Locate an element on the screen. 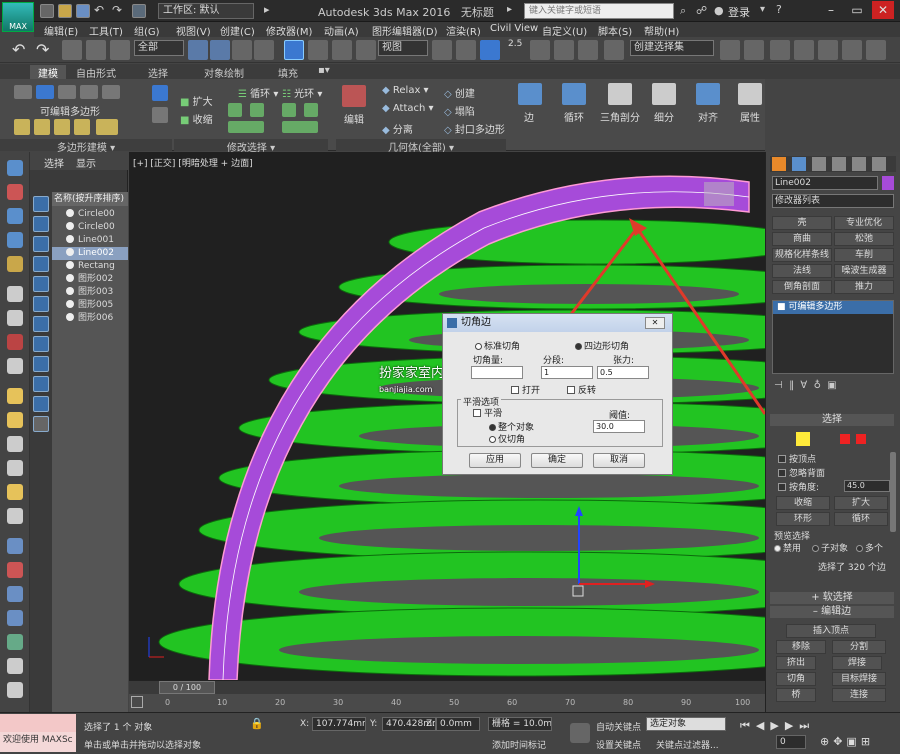 Image resolution: width=900 pixels, height=754 pixels. scene-list-header: 名称(按升序排序) is located at coordinates (90, 199).